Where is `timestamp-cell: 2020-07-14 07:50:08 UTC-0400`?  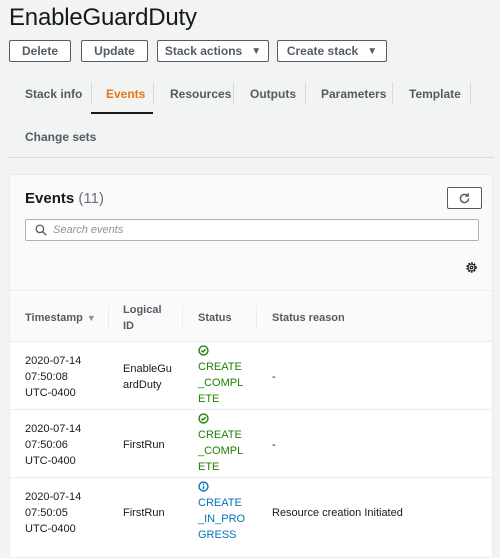
timestamp-cell: 2020-07-14 07:50:08 UTC-0400 is located at coordinates (53, 377).